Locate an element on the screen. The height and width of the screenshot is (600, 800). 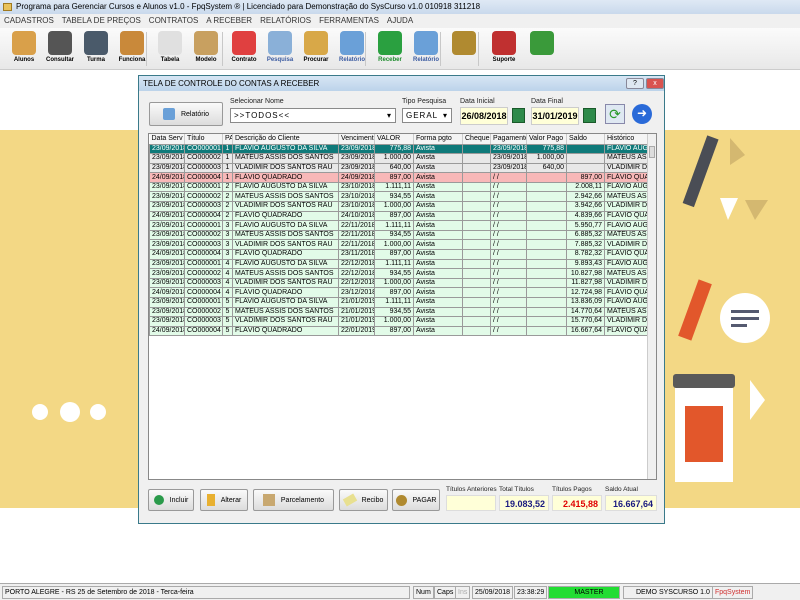
column-header: Vencimento is located at coordinates (356, 139).